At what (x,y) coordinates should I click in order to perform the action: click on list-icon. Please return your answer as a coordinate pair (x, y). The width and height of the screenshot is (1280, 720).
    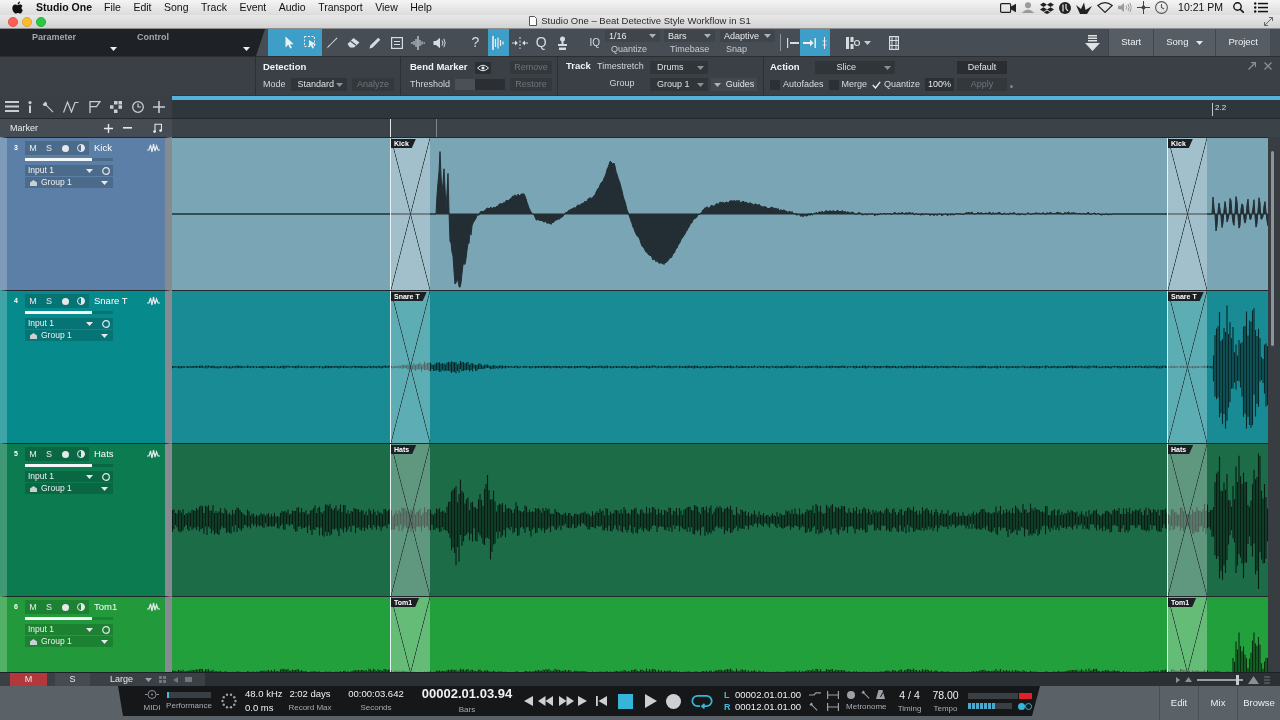
    Looking at the image, I should click on (1261, 7).